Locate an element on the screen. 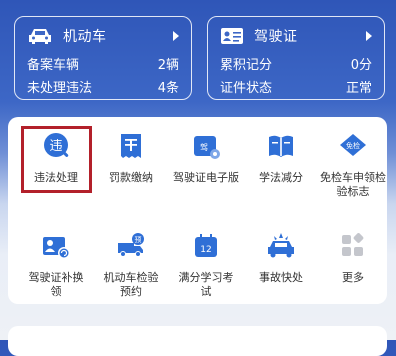 This screenshot has height=356, width=396. service-fine-payment: 罚款缴纳 is located at coordinates (131, 157).